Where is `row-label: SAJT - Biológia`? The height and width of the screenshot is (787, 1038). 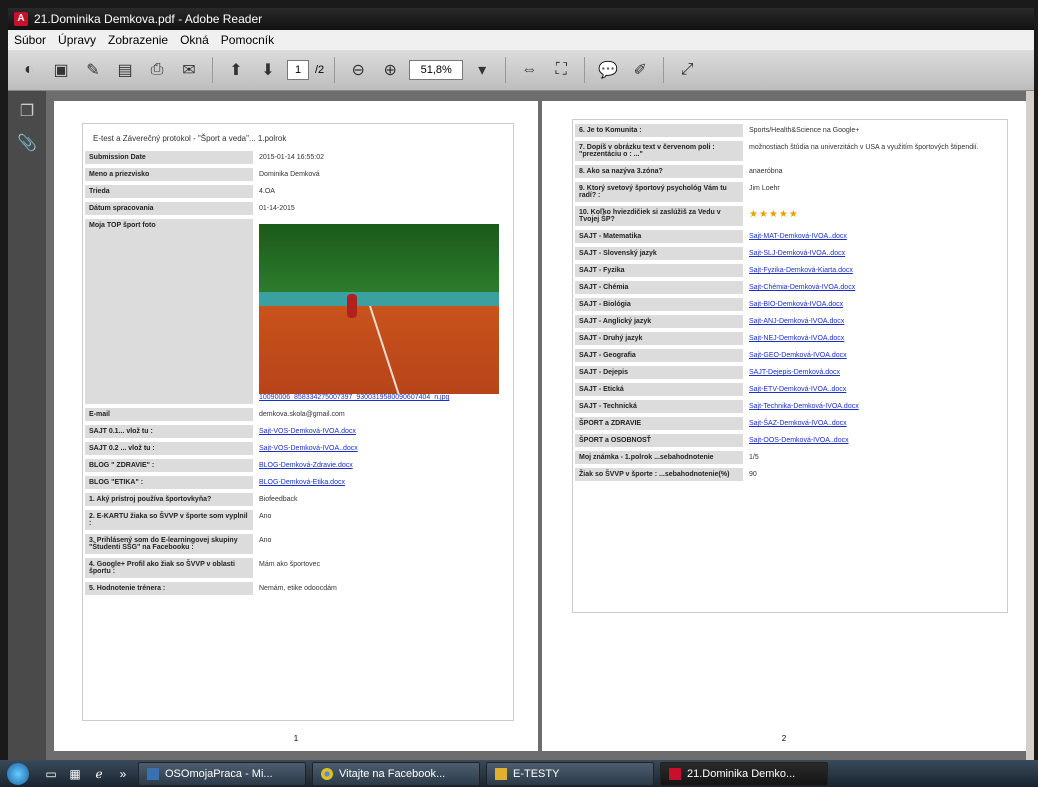
row-label: SAJT - Biológia is located at coordinates (659, 304).